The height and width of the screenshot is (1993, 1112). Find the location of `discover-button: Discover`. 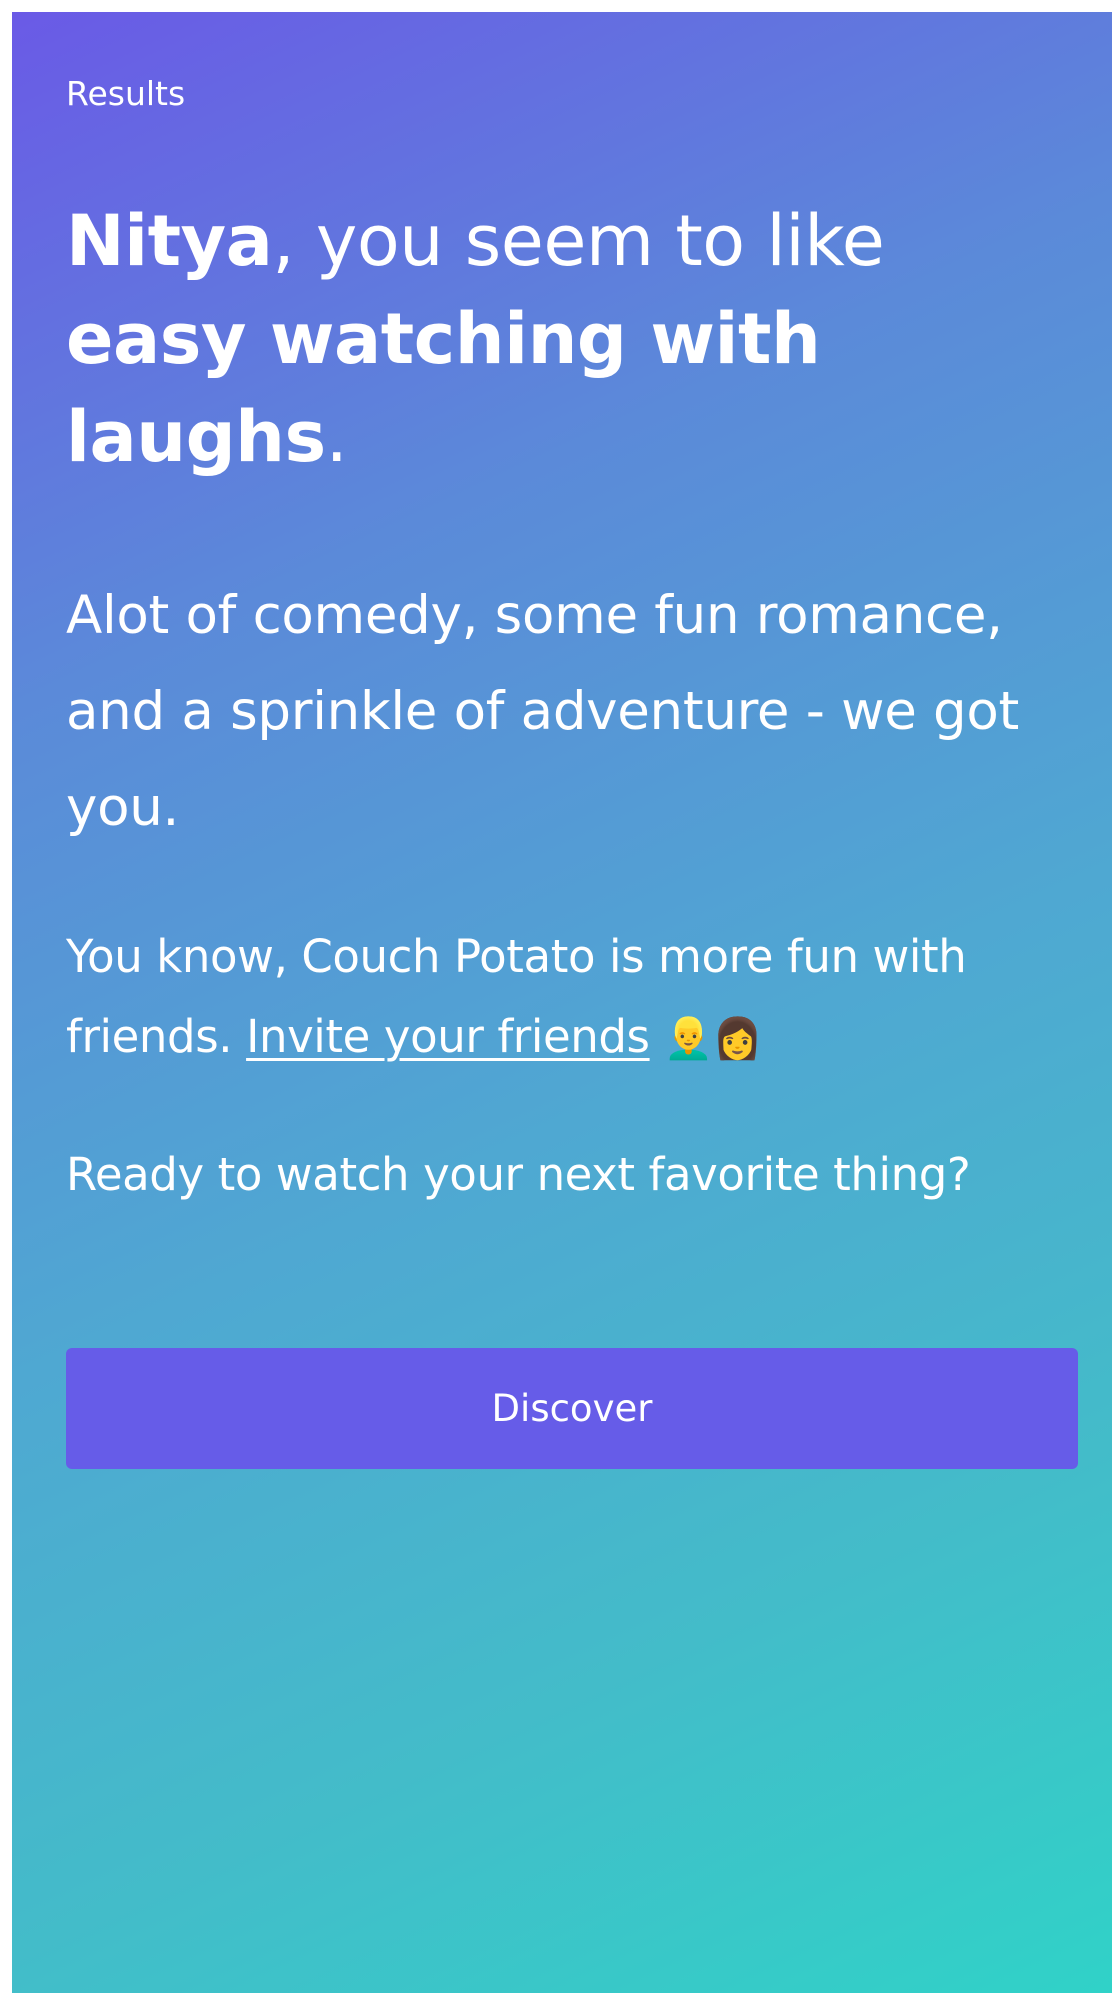

discover-button: Discover is located at coordinates (572, 1408).